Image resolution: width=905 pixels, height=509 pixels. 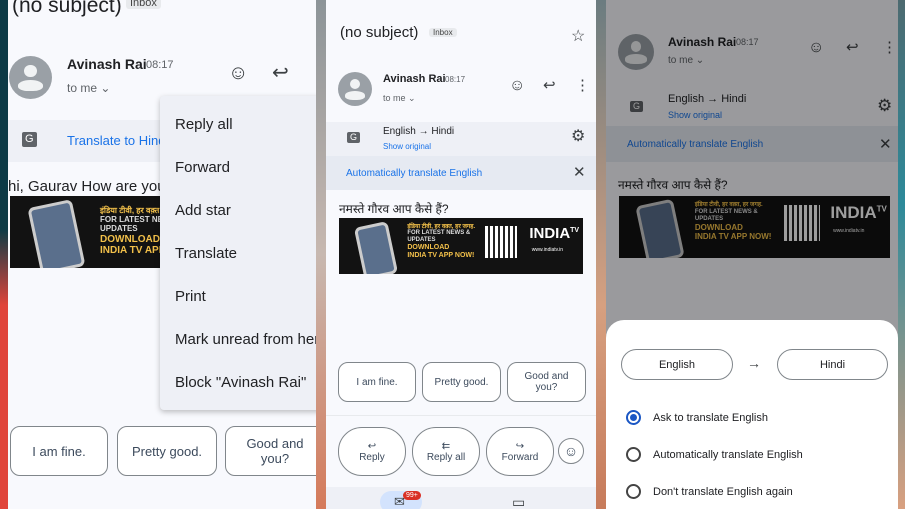 I want to click on arrow-right-icon: →, so click(x=754, y=363).